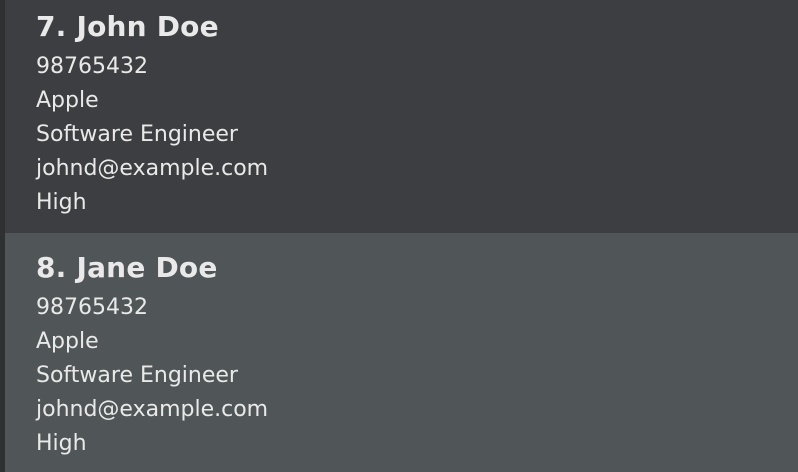 The height and width of the screenshot is (472, 798). Describe the element at coordinates (127, 267) in the screenshot. I see `contact-name: 8. Jane Doe` at that location.